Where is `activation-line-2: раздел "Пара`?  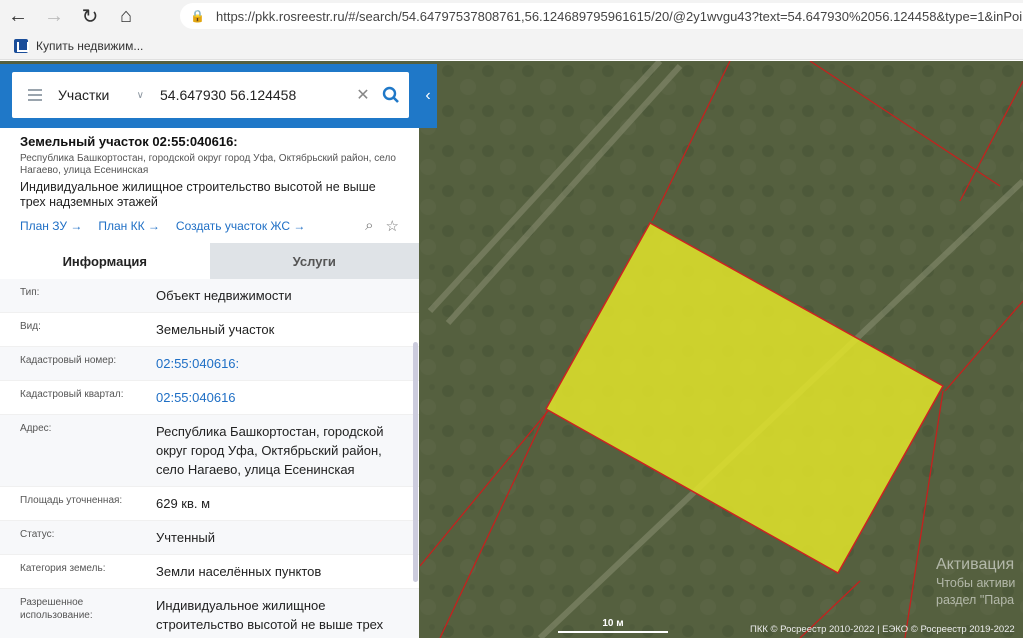
activation-line-2: раздел "Пара is located at coordinates (975, 600).